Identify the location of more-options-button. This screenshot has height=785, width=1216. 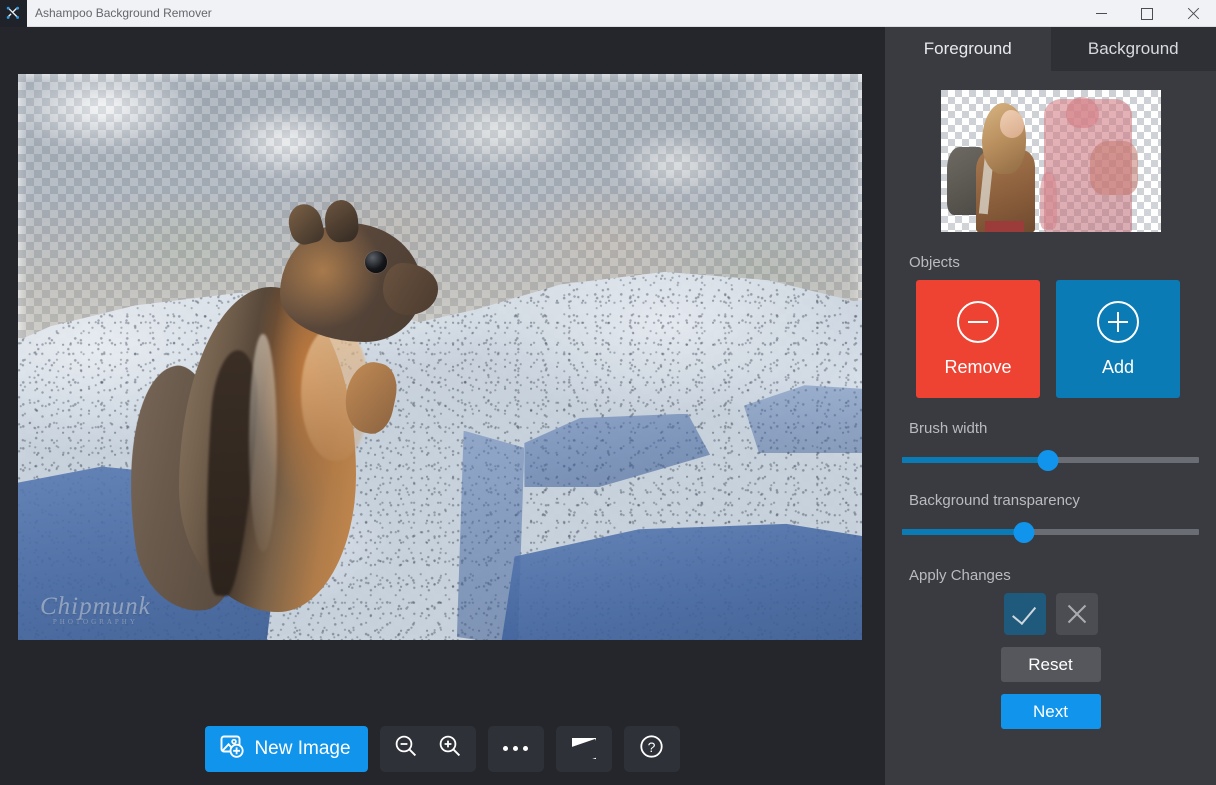
(516, 749).